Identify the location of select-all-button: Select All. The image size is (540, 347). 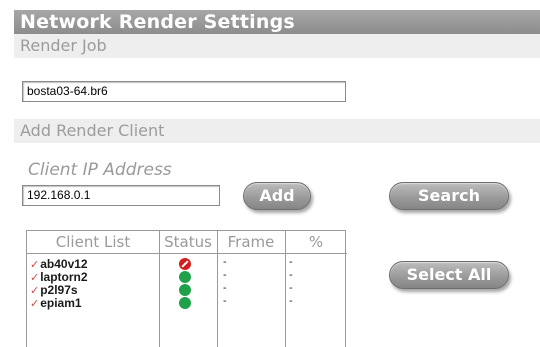
(449, 275).